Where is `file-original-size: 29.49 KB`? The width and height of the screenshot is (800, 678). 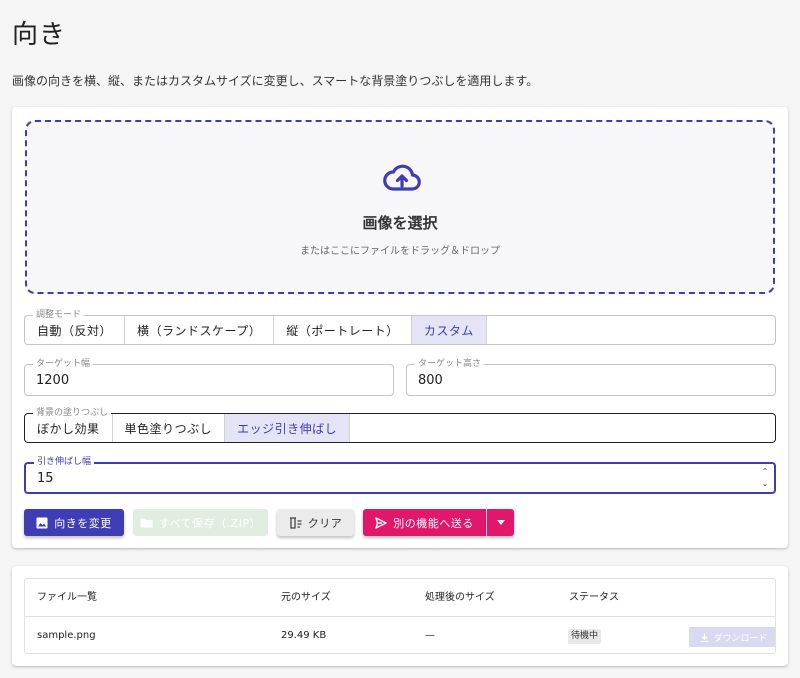
file-original-size: 29.49 KB is located at coordinates (304, 635).